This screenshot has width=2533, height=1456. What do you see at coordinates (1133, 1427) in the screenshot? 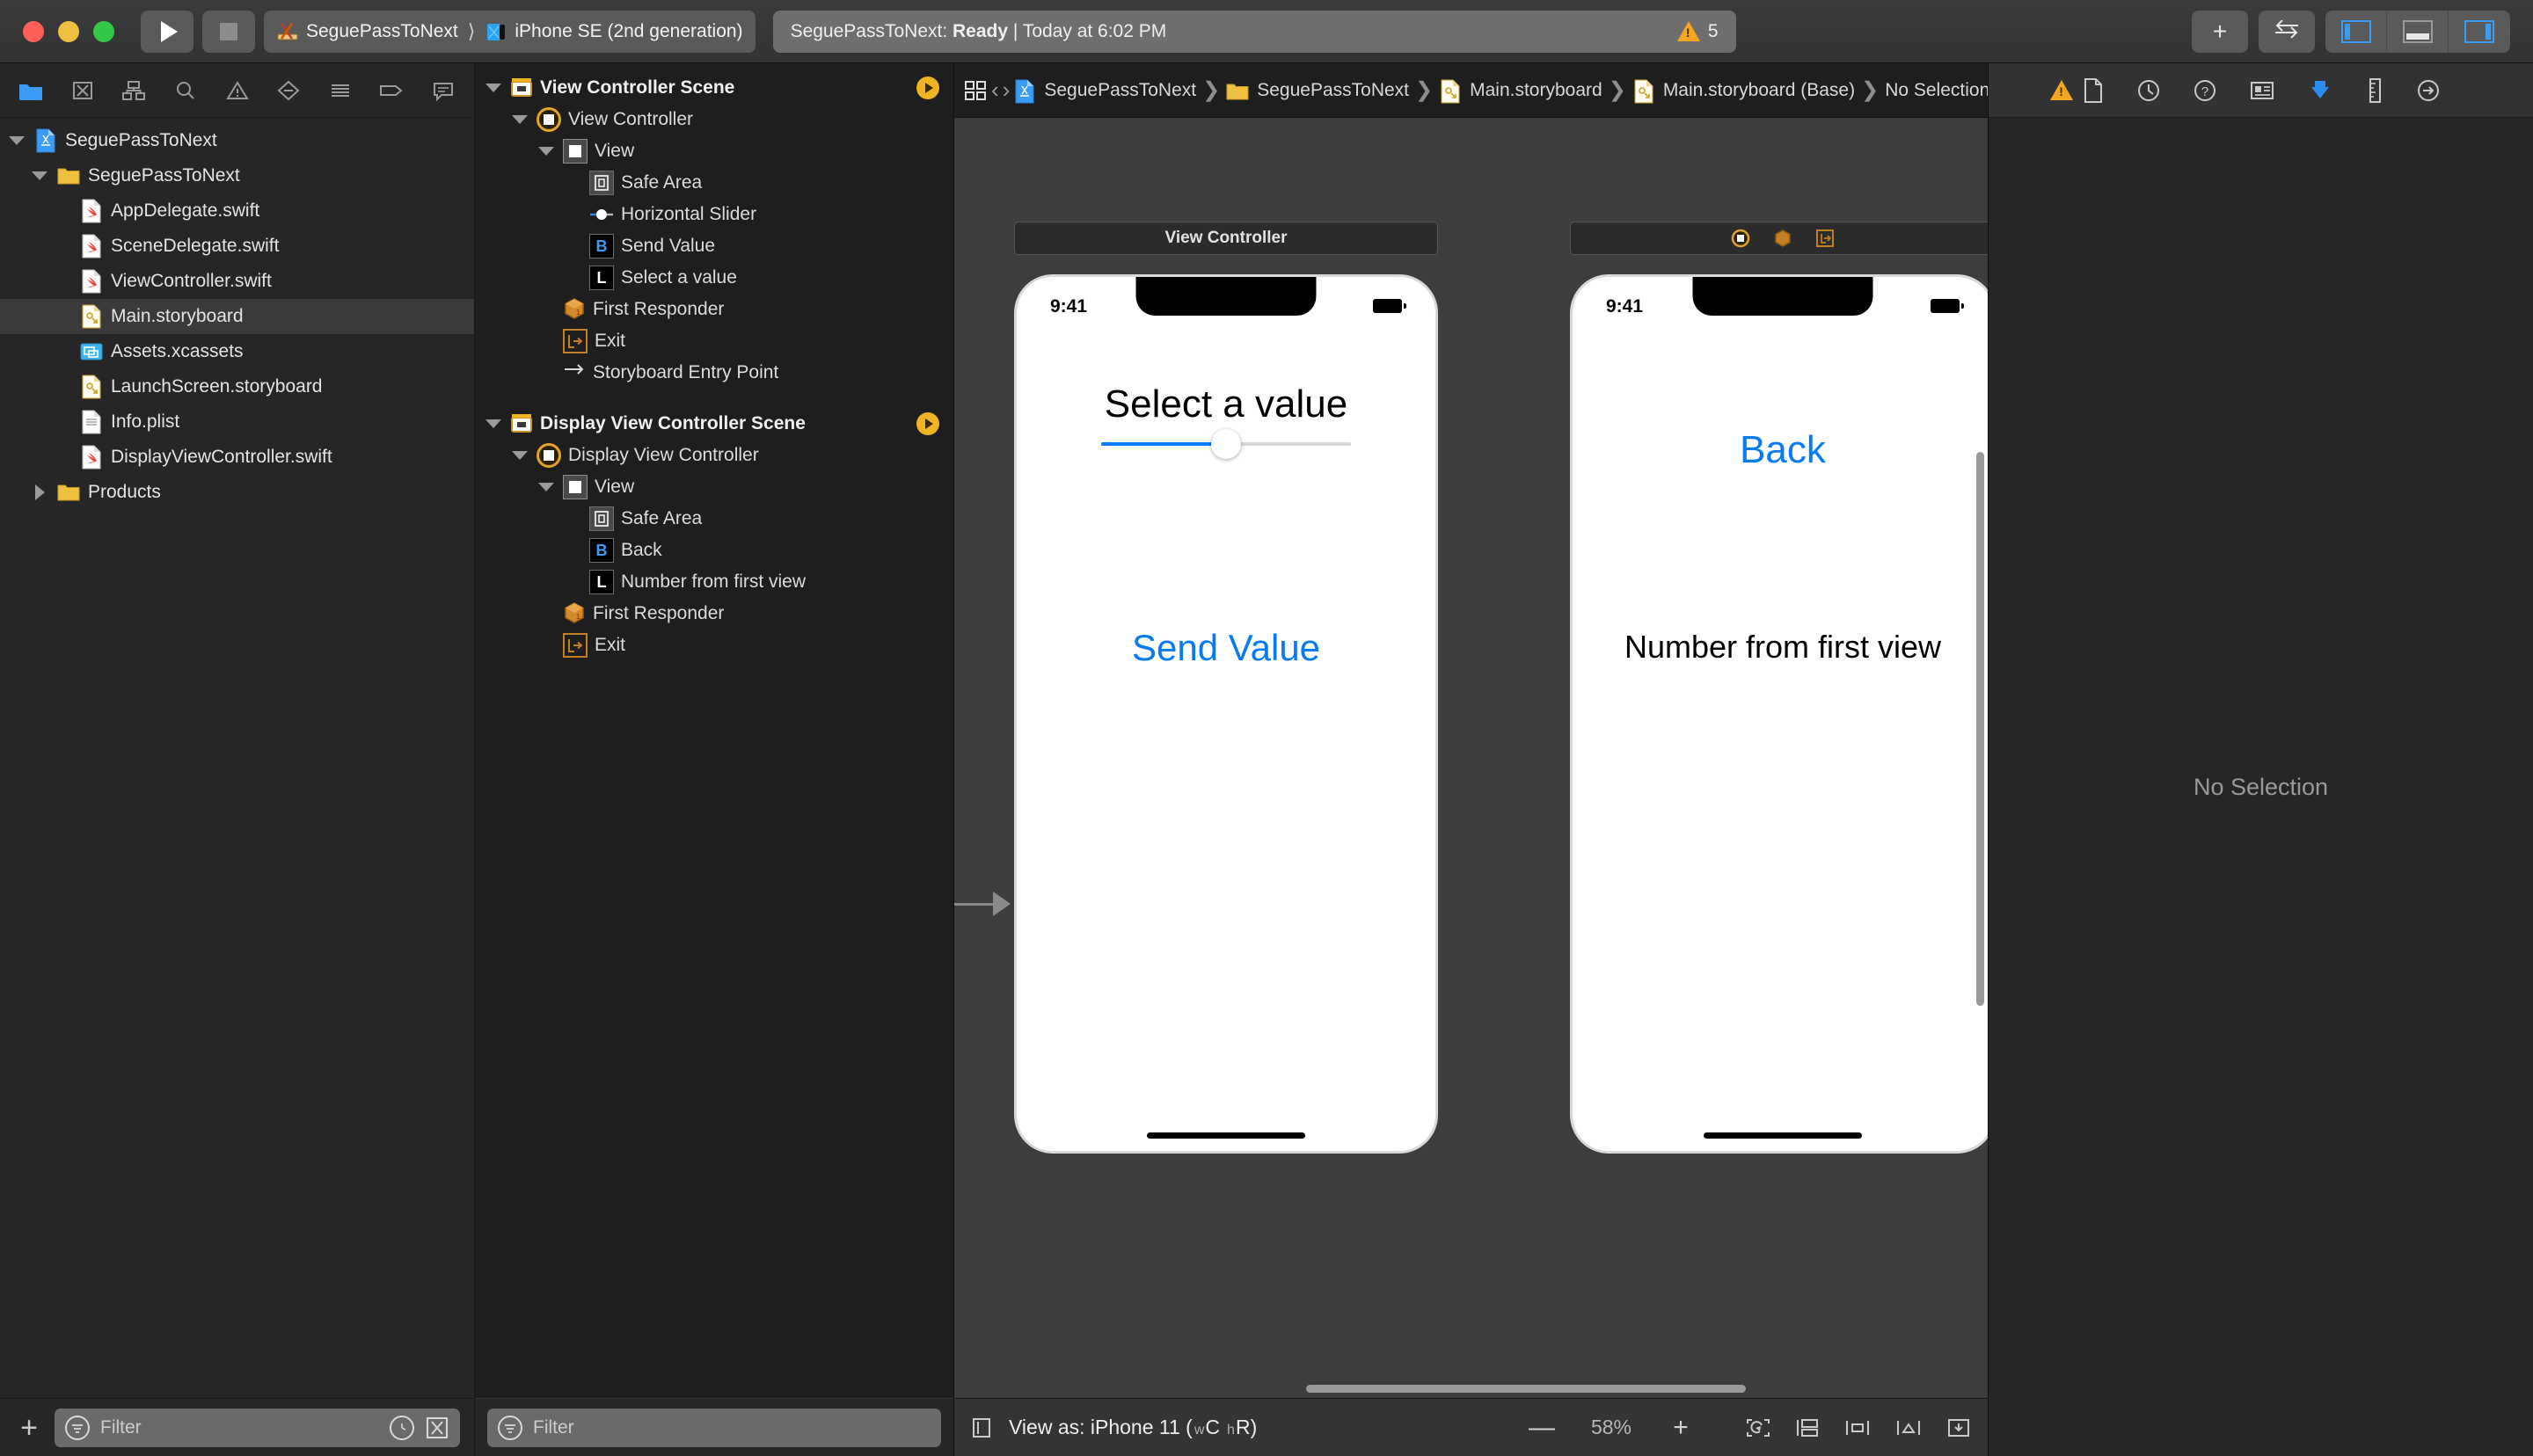
I see `view-as-label: View as: iPhone 11 ( w C h R )` at bounding box center [1133, 1427].